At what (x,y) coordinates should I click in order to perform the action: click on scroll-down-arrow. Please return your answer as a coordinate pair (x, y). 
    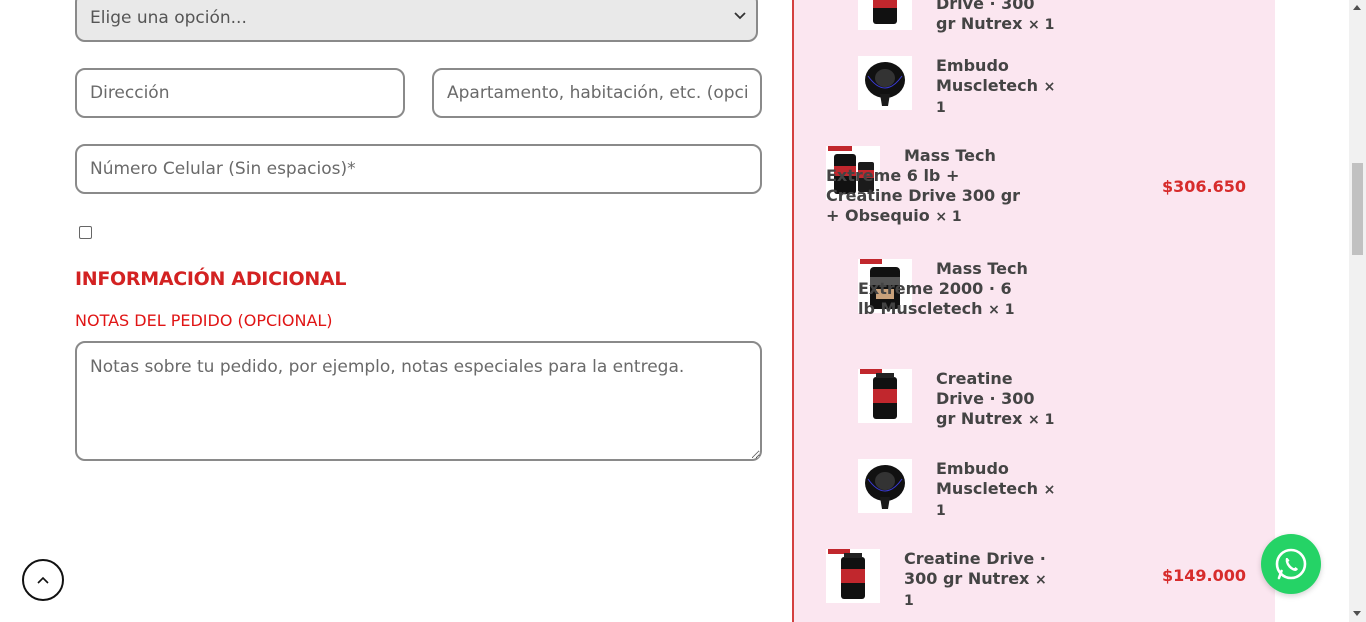
    Looking at the image, I should click on (1357, 613).